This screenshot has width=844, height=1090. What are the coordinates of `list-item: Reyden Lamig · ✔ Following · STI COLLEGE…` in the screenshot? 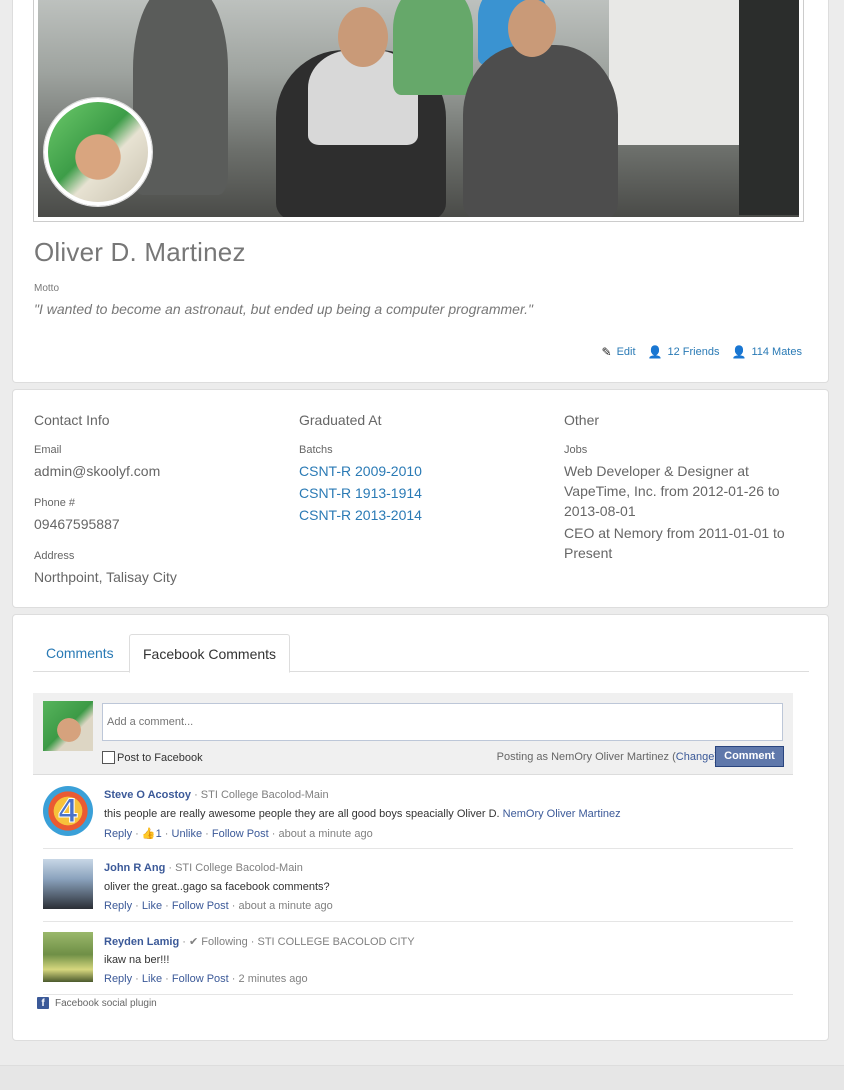 It's located at (418, 958).